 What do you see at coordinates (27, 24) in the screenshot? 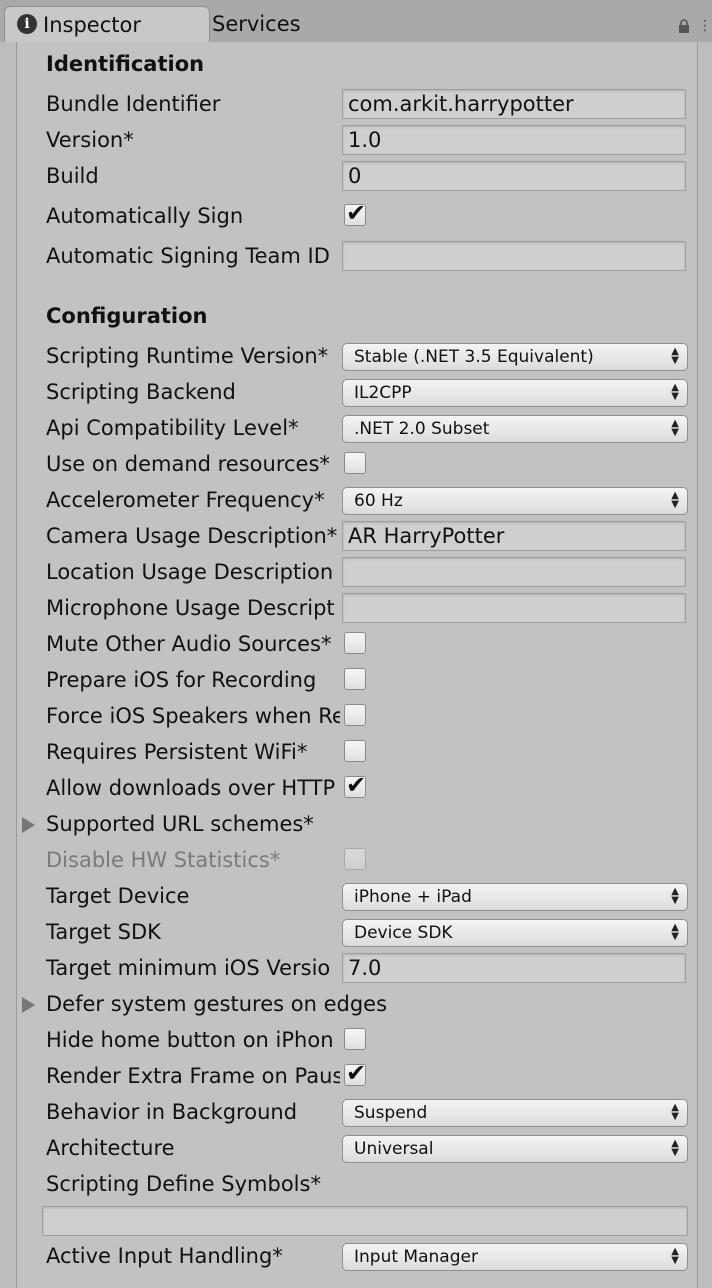
I see `info-icon: i` at bounding box center [27, 24].